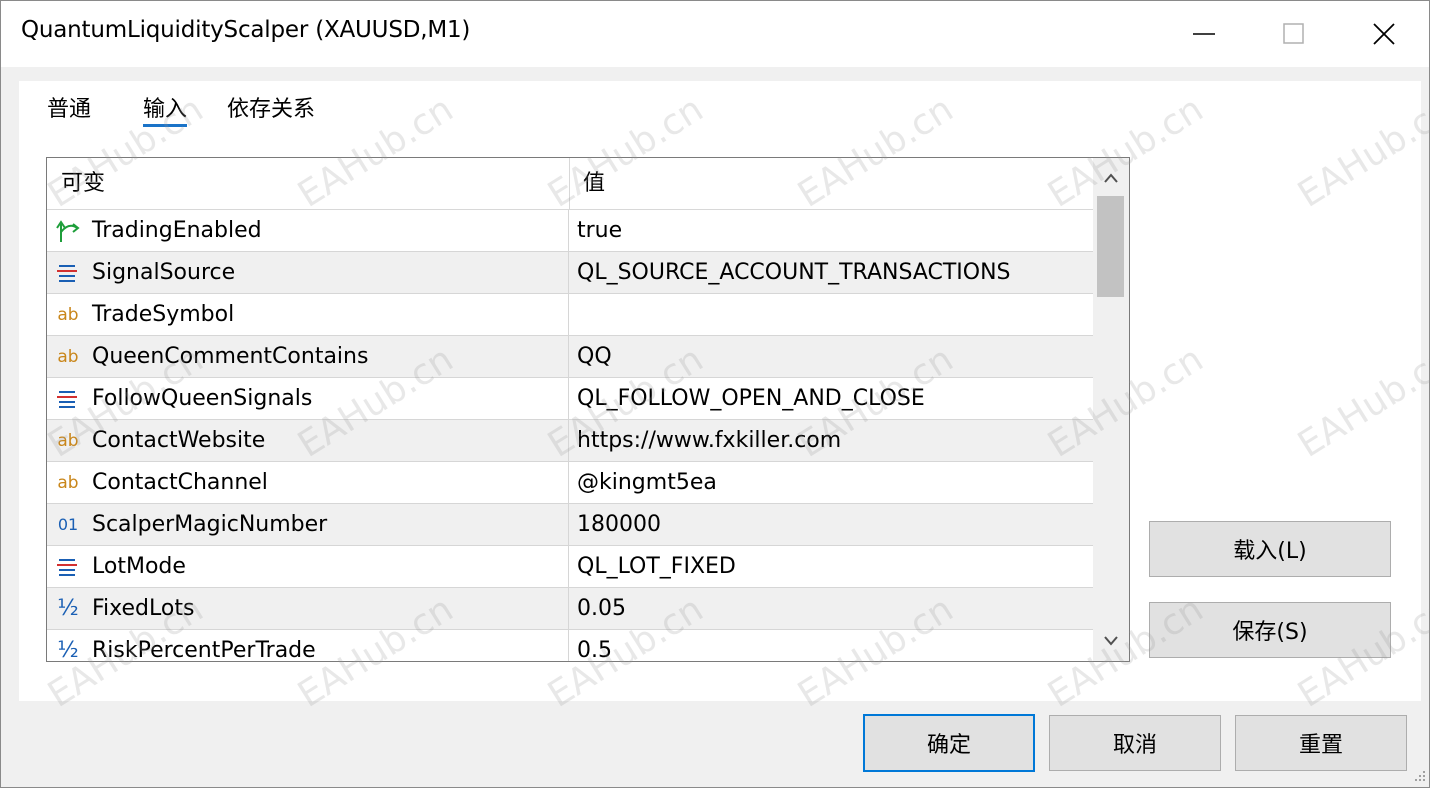 Image resolution: width=1430 pixels, height=788 pixels. Describe the element at coordinates (619, 524) in the screenshot. I see `parameter-value: 180000` at that location.